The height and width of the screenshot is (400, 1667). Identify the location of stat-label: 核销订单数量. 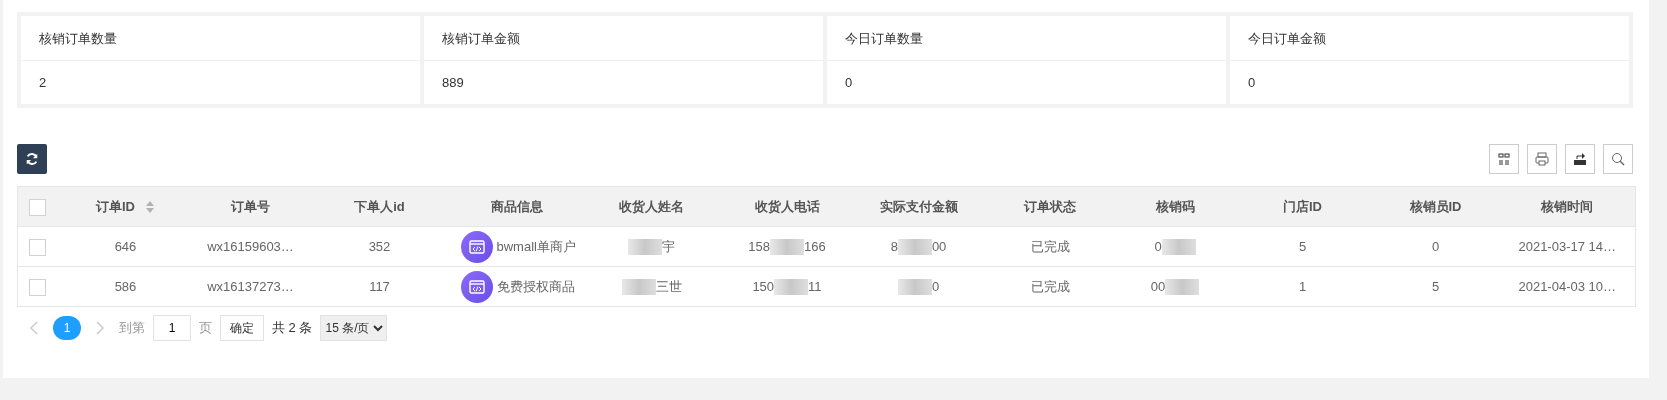
(78, 38).